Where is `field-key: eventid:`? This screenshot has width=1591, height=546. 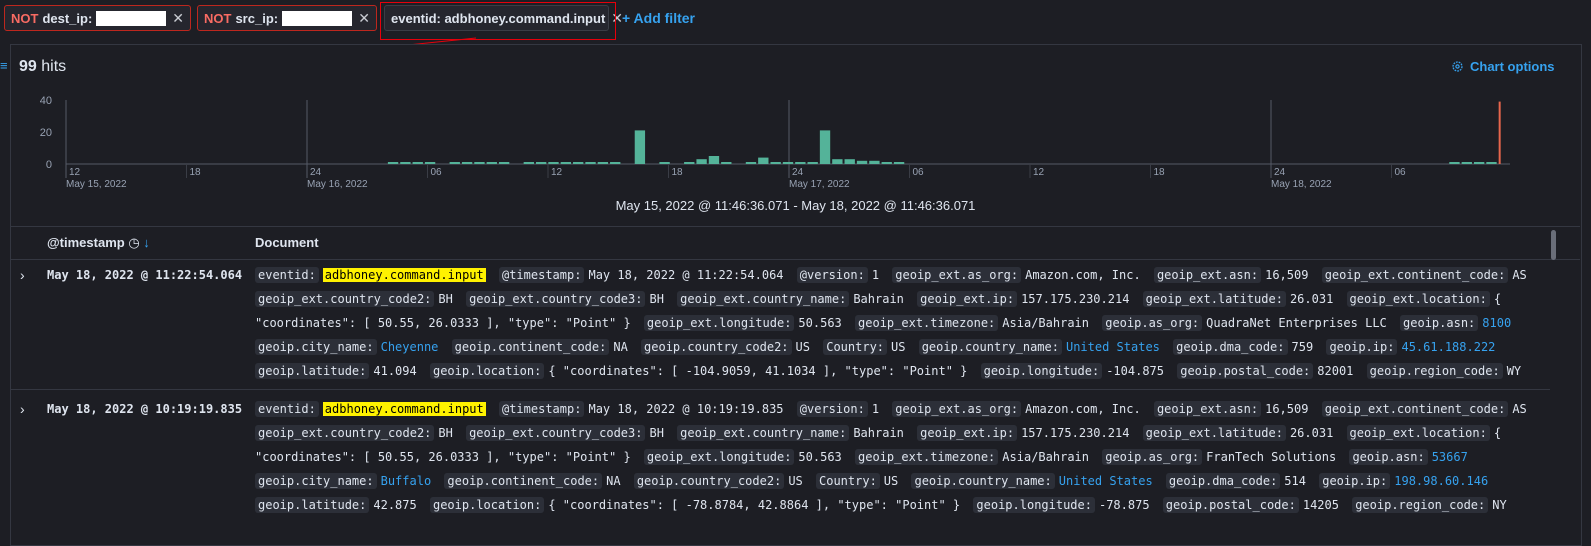
field-key: eventid: is located at coordinates (287, 409).